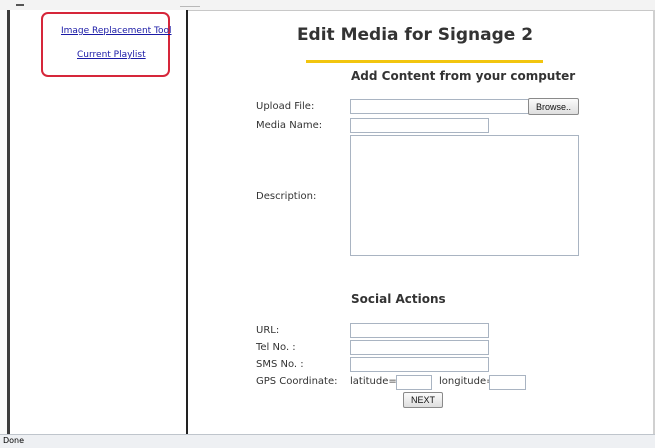 The image size is (655, 448). What do you see at coordinates (190, 6) in the screenshot?
I see `toolbar-divider` at bounding box center [190, 6].